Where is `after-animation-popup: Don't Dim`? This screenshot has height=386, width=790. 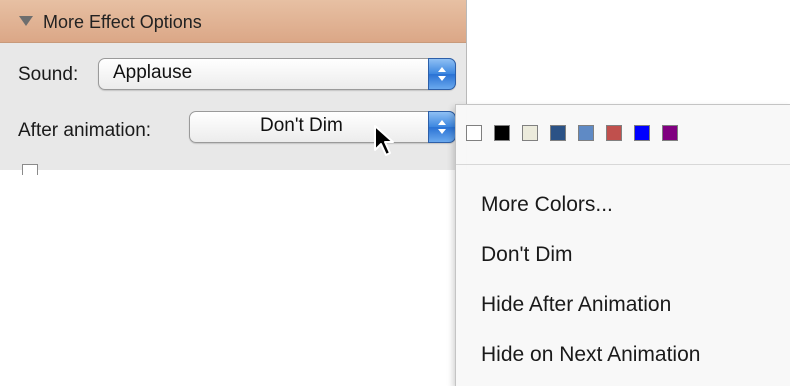
after-animation-popup: Don't Dim is located at coordinates (322, 127).